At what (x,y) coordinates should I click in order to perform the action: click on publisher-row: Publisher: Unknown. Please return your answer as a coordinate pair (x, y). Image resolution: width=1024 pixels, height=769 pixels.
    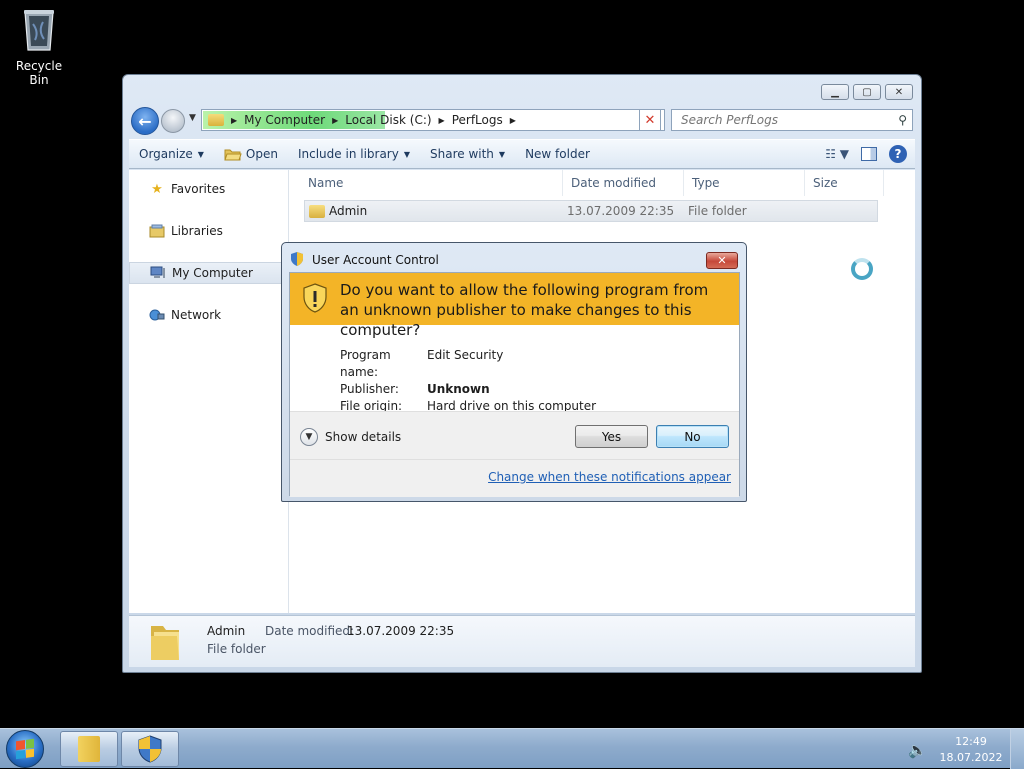
    Looking at the image, I should click on (468, 389).